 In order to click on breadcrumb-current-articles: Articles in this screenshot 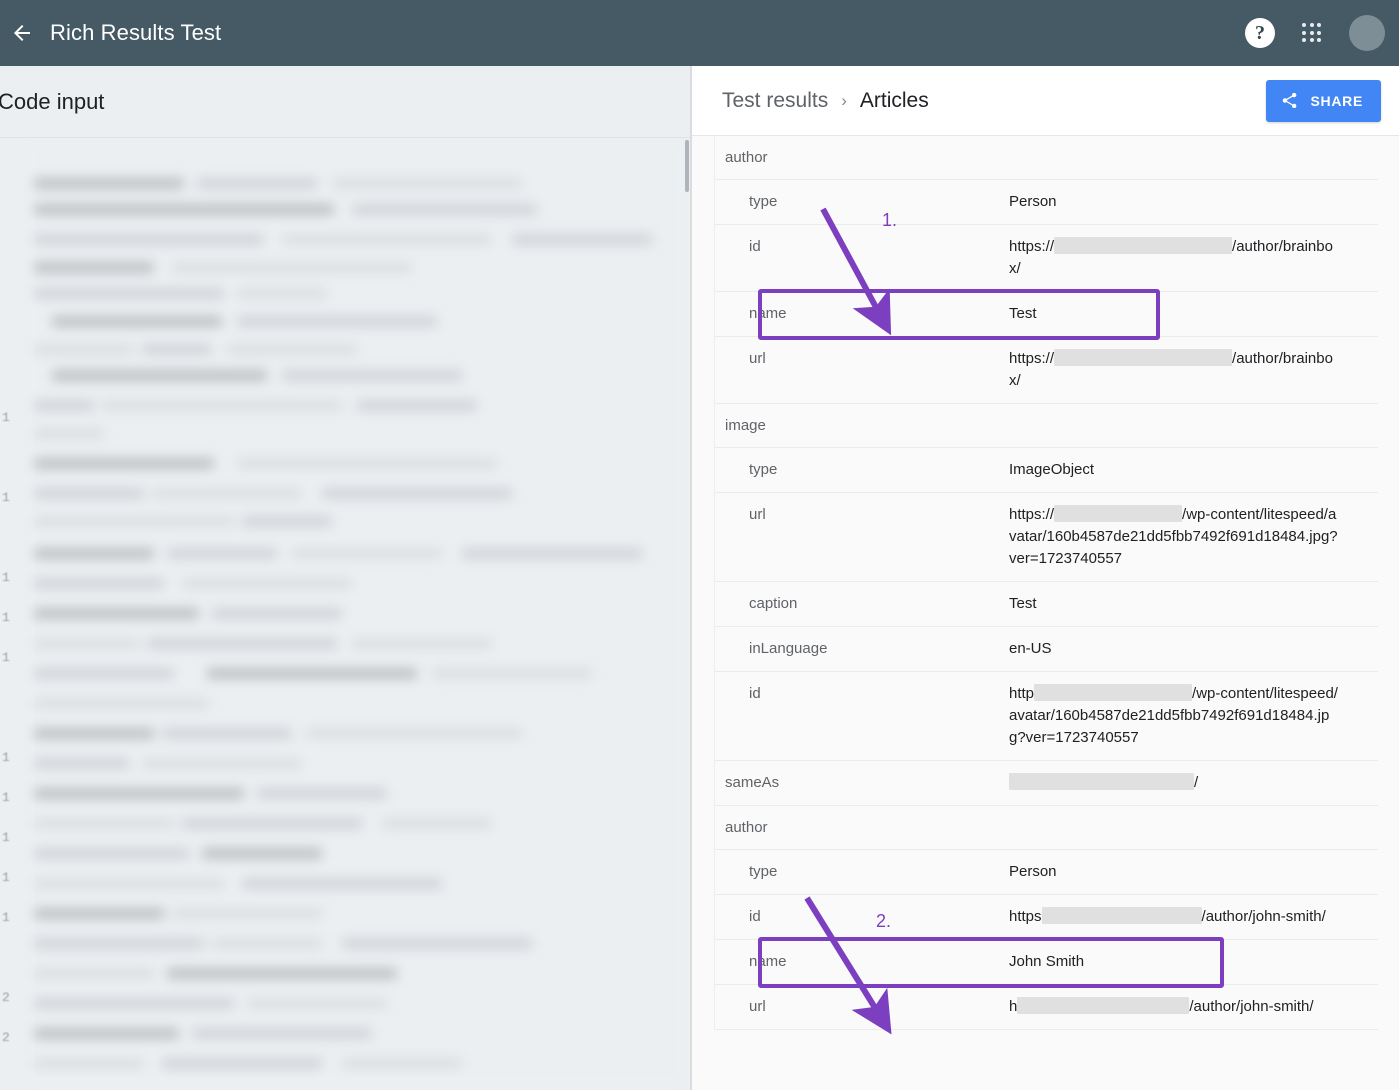, I will do `click(894, 100)`.